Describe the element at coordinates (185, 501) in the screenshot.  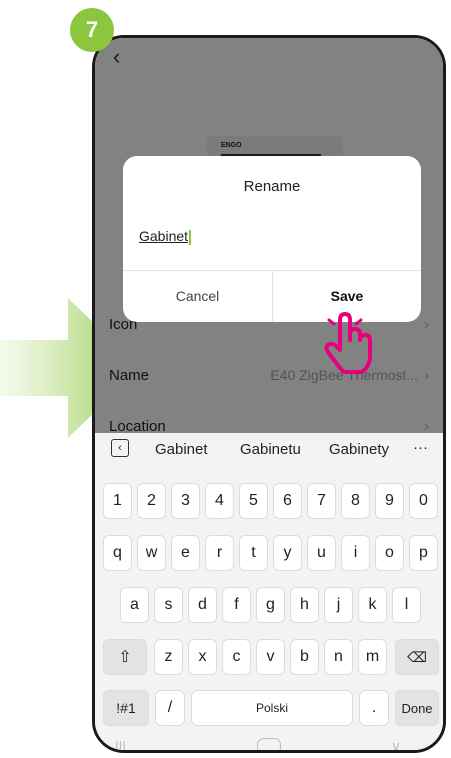
I see `key: 3` at that location.